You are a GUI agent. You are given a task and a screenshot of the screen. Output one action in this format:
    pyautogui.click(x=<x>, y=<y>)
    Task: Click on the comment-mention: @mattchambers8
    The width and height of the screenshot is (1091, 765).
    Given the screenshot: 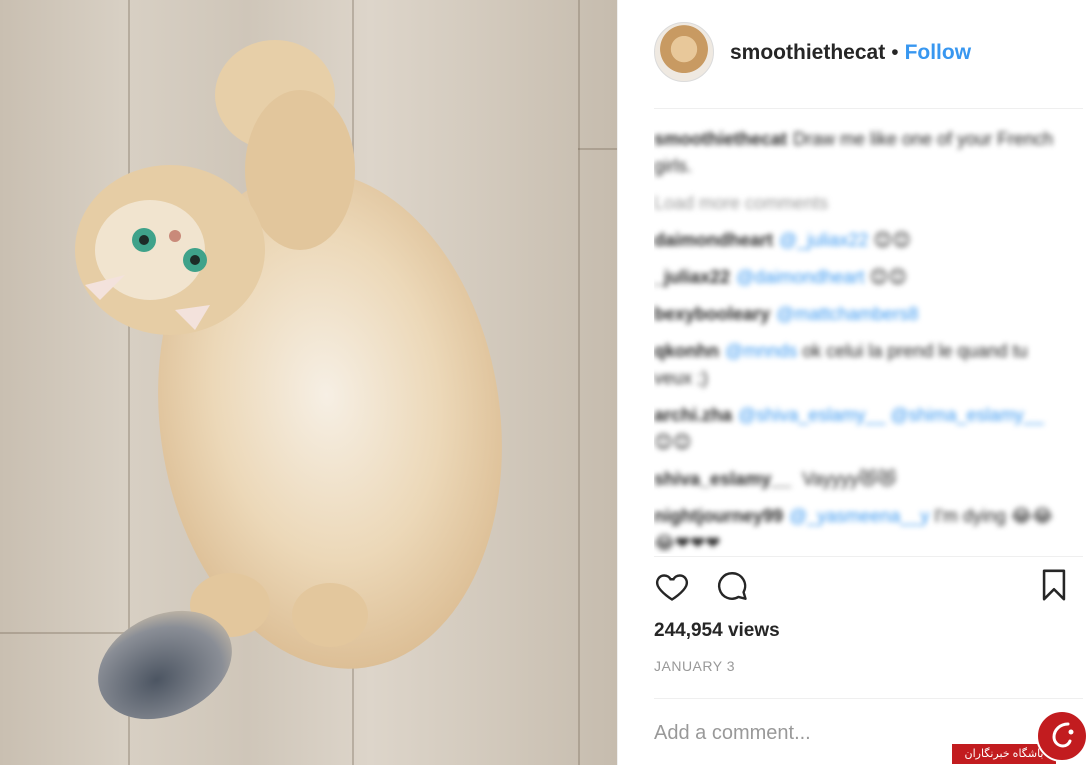 What is the action you would take?
    pyautogui.click(x=847, y=314)
    